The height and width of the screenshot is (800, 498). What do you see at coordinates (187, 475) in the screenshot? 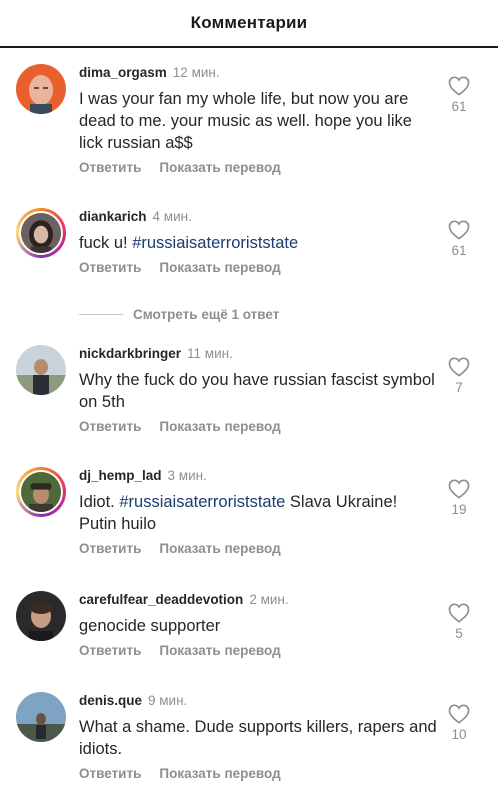
I see `comment-time: 3 мин.` at bounding box center [187, 475].